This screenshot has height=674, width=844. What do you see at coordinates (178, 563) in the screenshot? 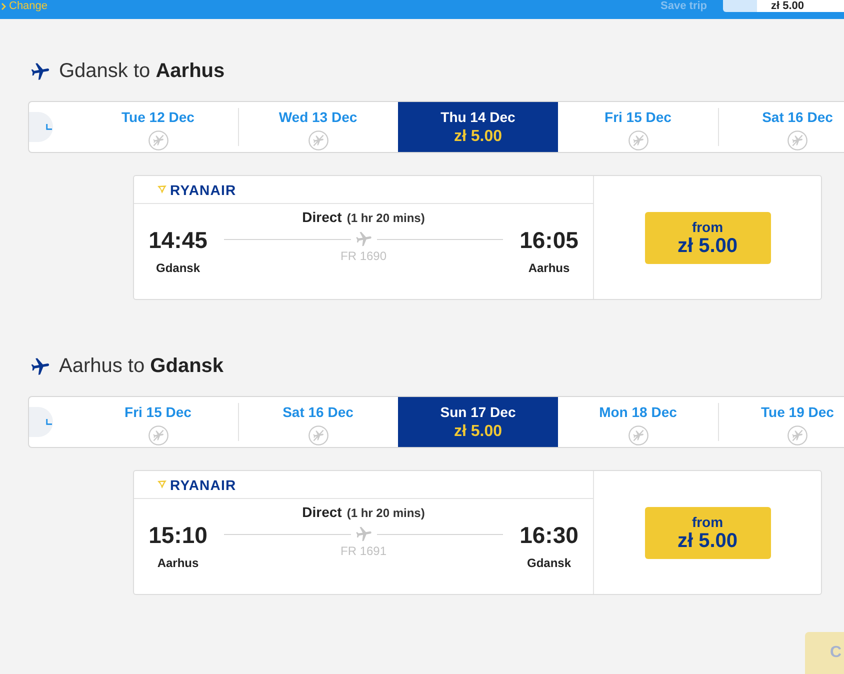
I see `departure-city: Aarhus` at bounding box center [178, 563].